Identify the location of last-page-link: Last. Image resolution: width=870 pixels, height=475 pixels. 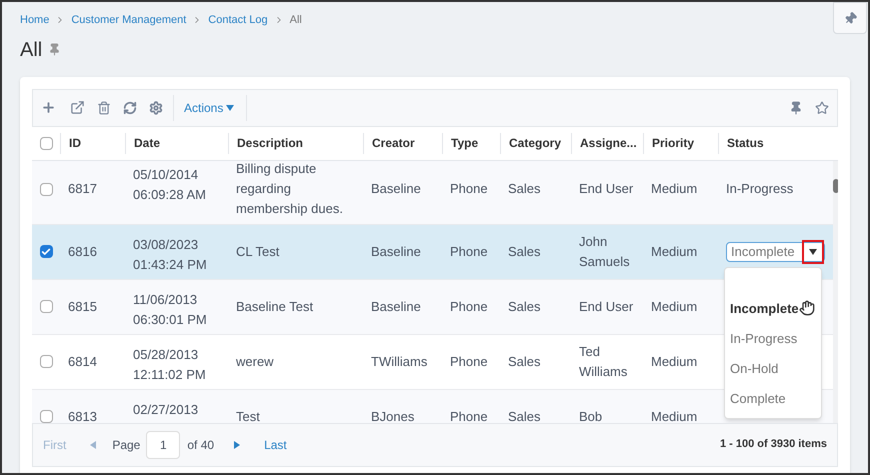
(275, 445).